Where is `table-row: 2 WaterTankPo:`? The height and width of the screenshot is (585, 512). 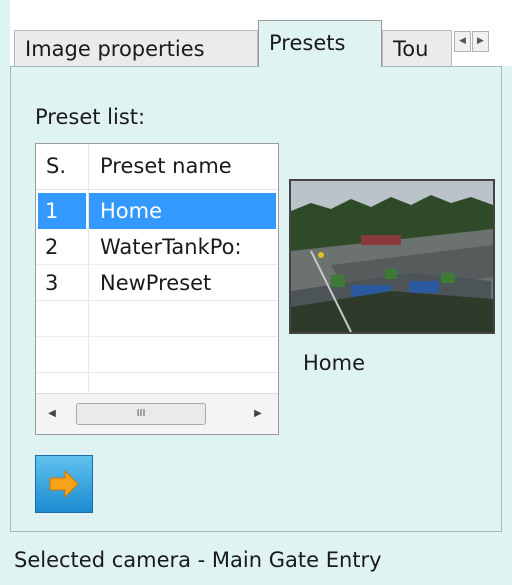 table-row: 2 WaterTankPo: is located at coordinates (157, 247).